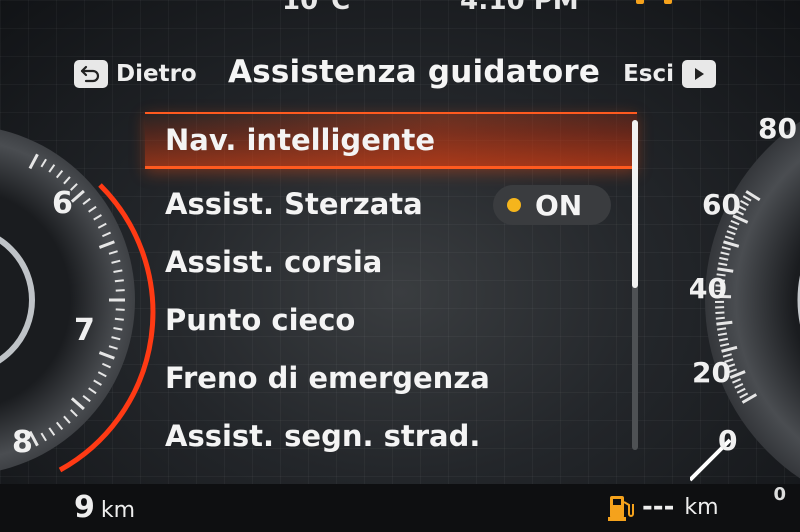 The height and width of the screenshot is (532, 800). I want to click on corner-readout: 0, so click(779, 494).